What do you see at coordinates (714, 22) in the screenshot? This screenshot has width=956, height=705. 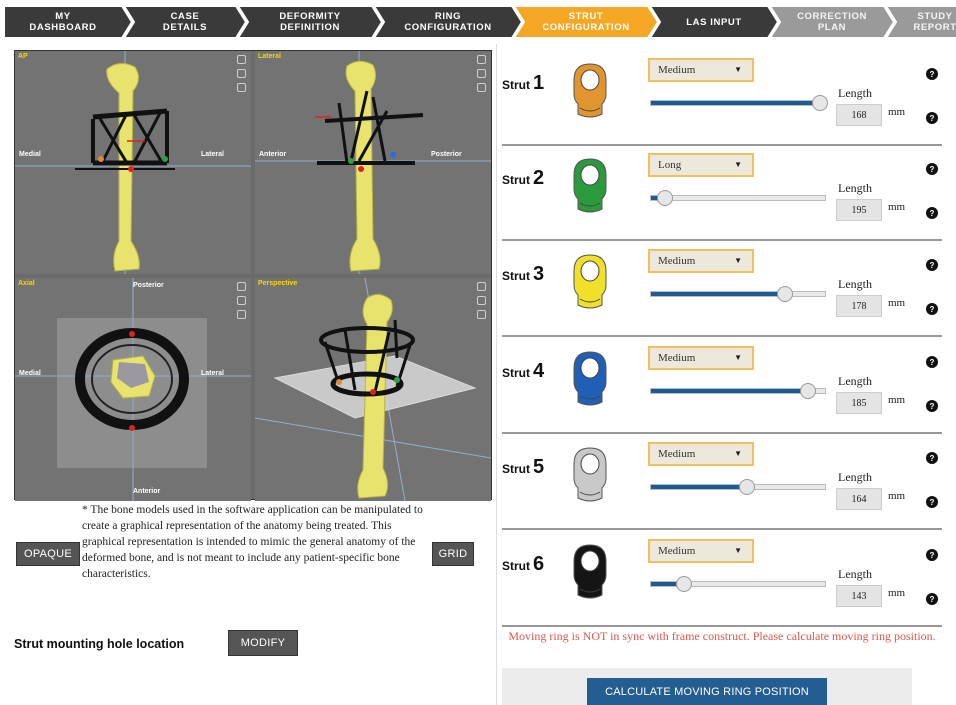 I see `step-6: LAS INPUT` at bounding box center [714, 22].